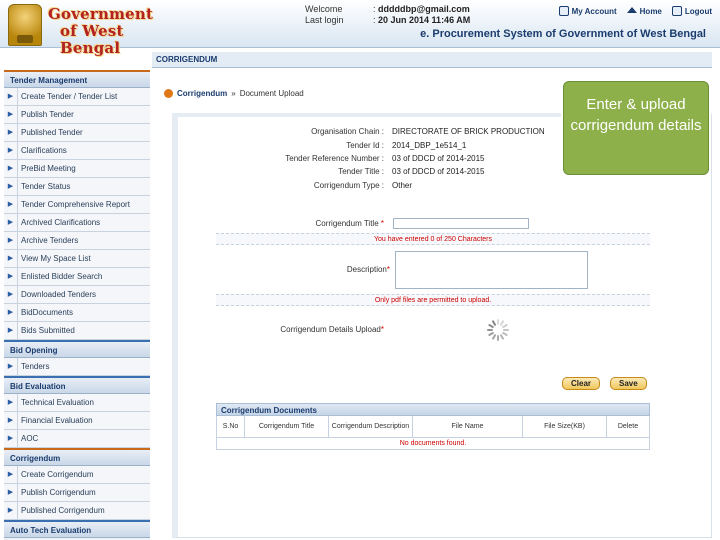  I want to click on sidebar-item-label: BidDocuments, so click(47, 312).